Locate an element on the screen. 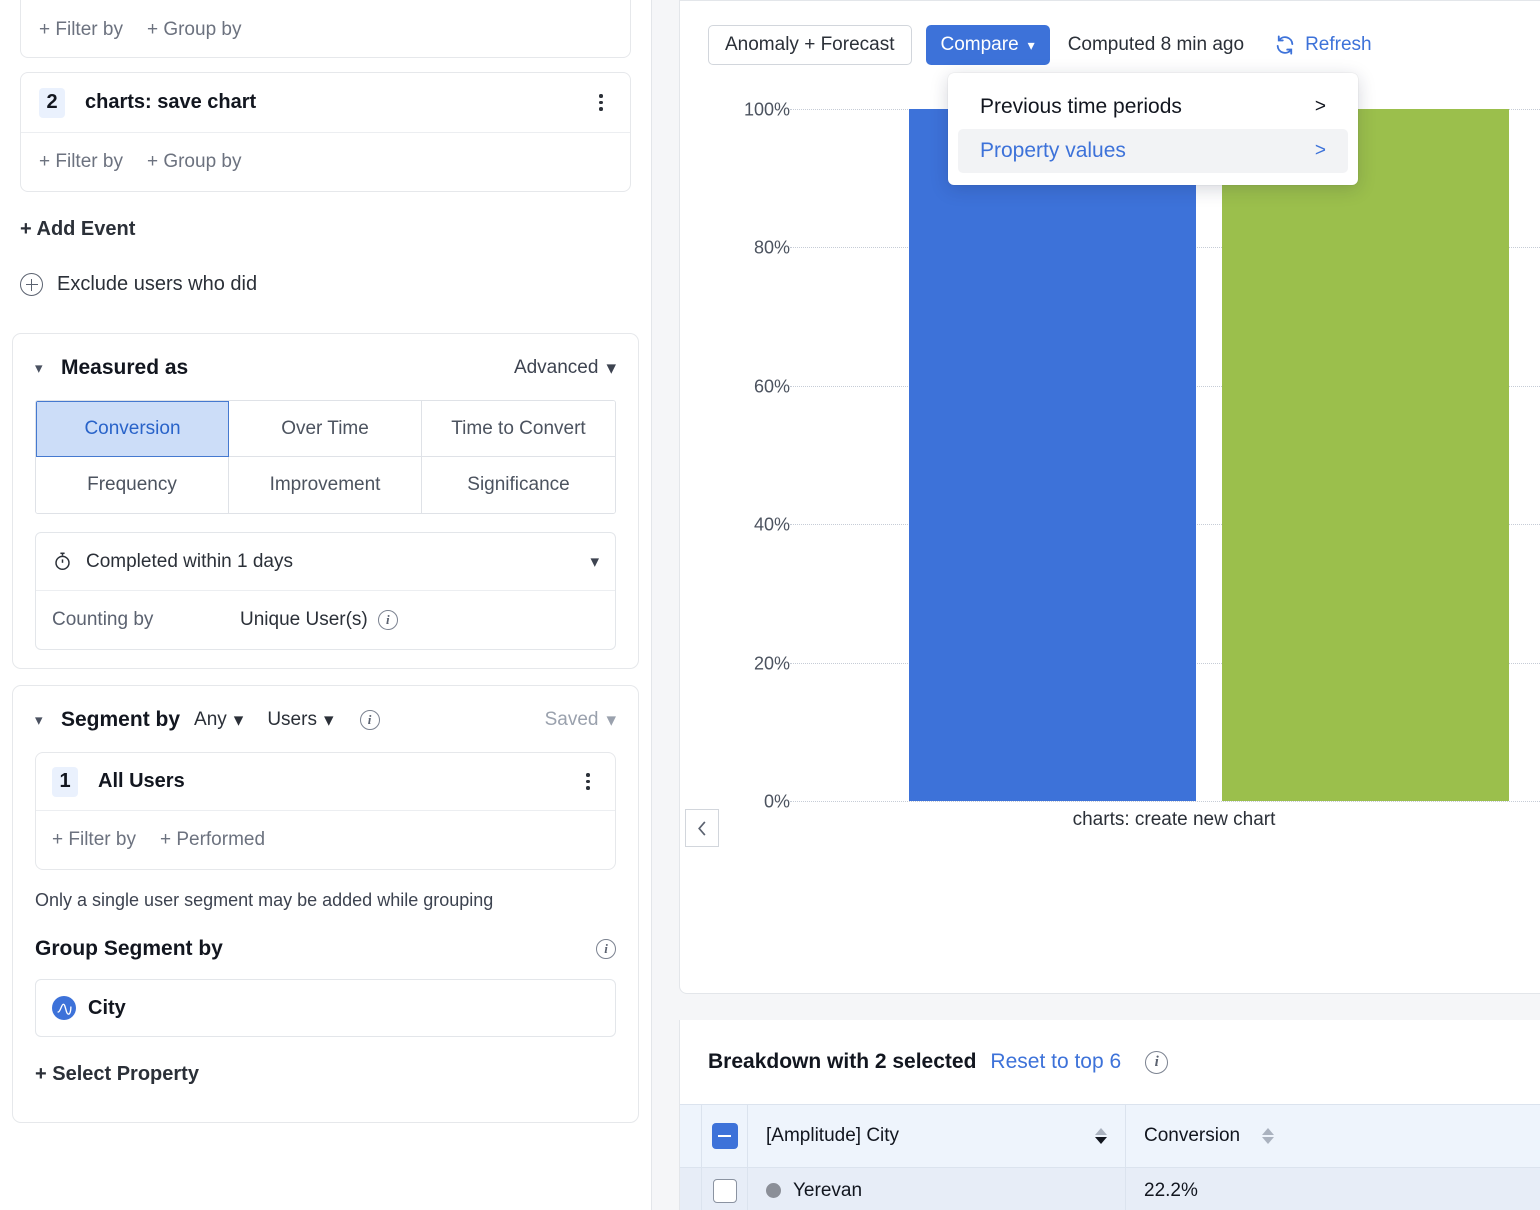 This screenshot has height=1210, width=1540. table-cell-city-value: Yerevan is located at coordinates (828, 1190).